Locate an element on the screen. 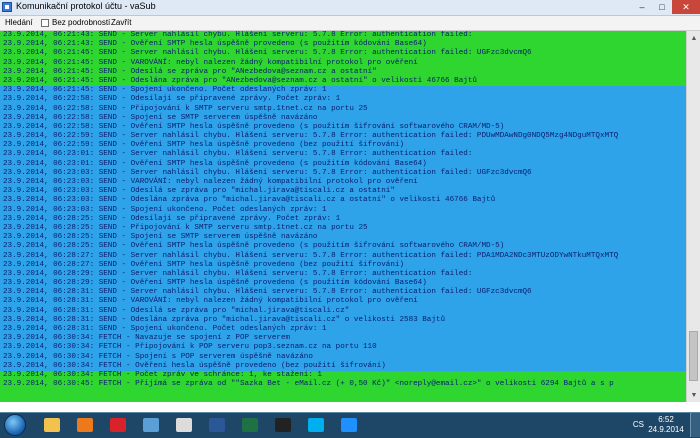  vasub-taskbar-button is located at coordinates (283, 425).